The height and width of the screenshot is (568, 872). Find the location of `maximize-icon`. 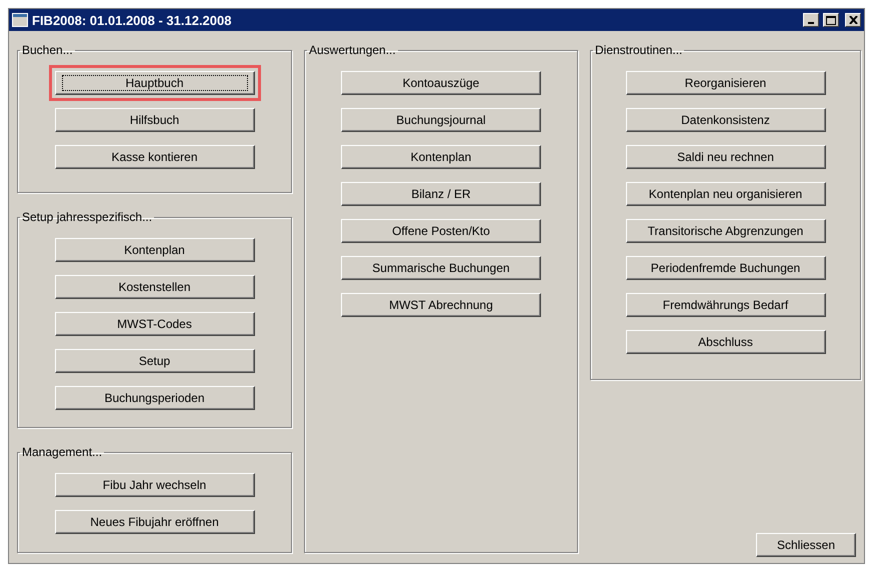

maximize-icon is located at coordinates (831, 20).